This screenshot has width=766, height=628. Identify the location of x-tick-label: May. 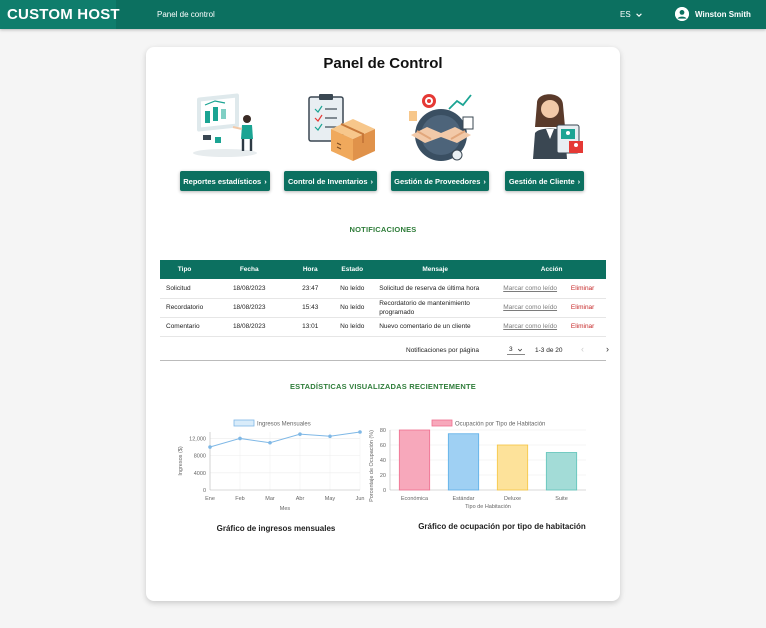
(330, 499).